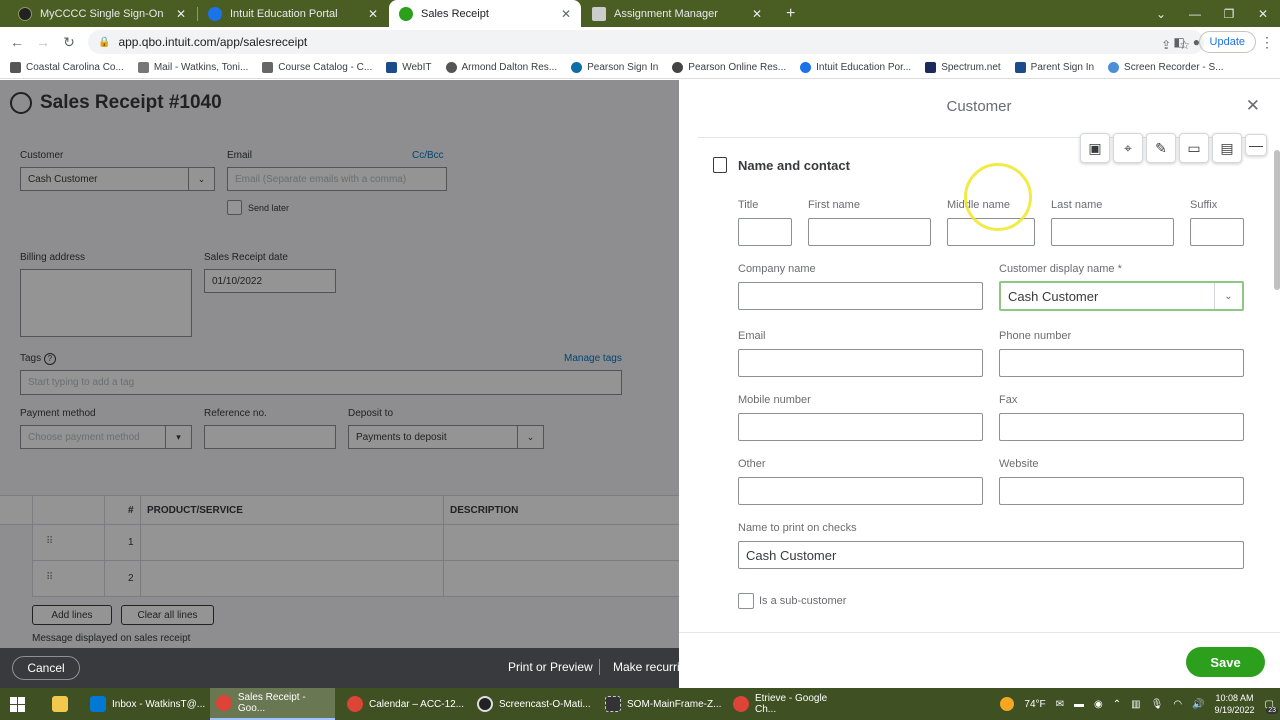 The height and width of the screenshot is (720, 1280). I want to click on folder-icon, so click(60, 704).